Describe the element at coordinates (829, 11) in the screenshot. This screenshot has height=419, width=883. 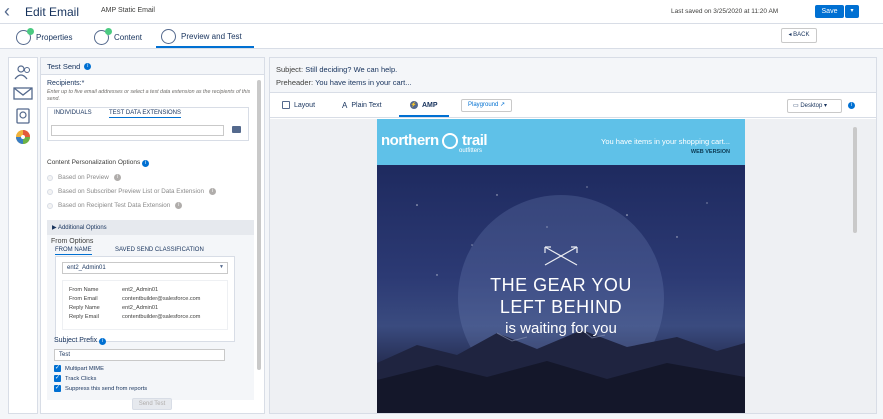
I see `save-button: Save` at that location.